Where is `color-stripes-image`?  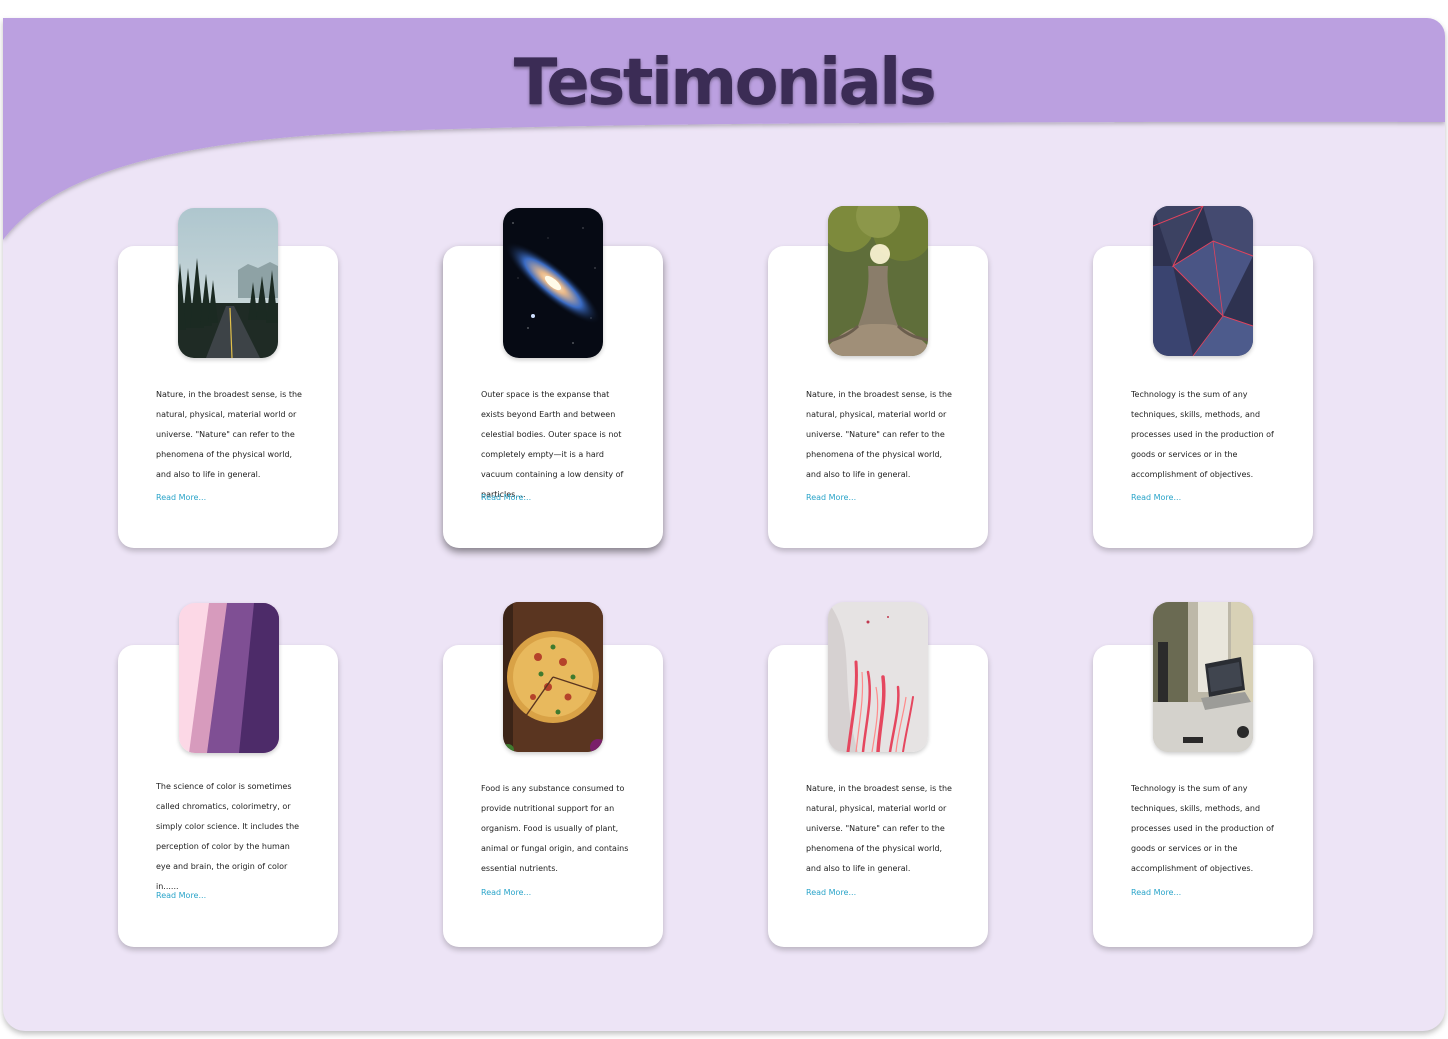 color-stripes-image is located at coordinates (229, 678).